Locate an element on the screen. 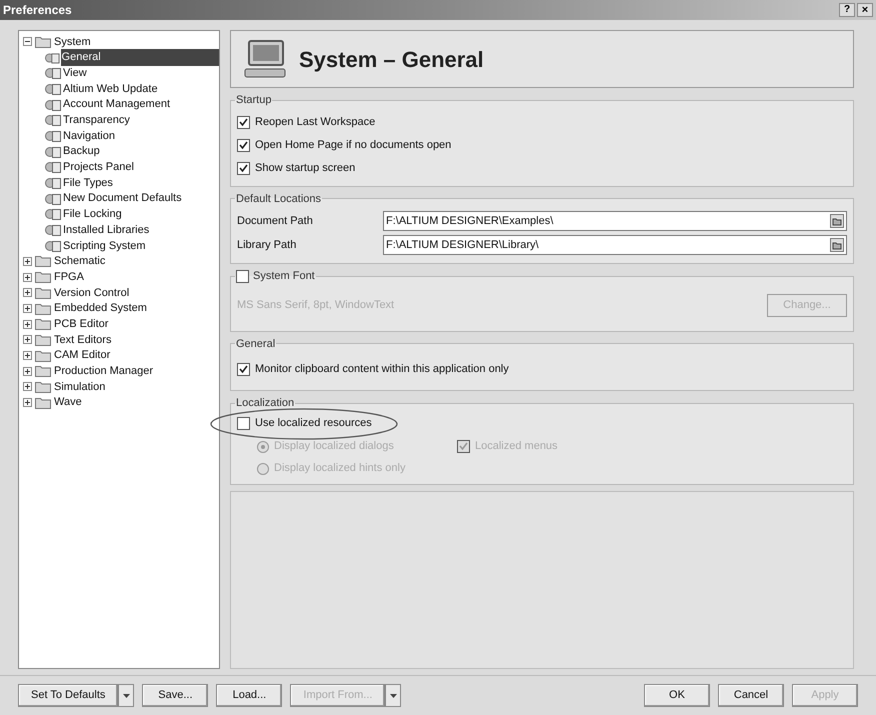 The width and height of the screenshot is (876, 715). option-label: Use localized resources is located at coordinates (313, 424).